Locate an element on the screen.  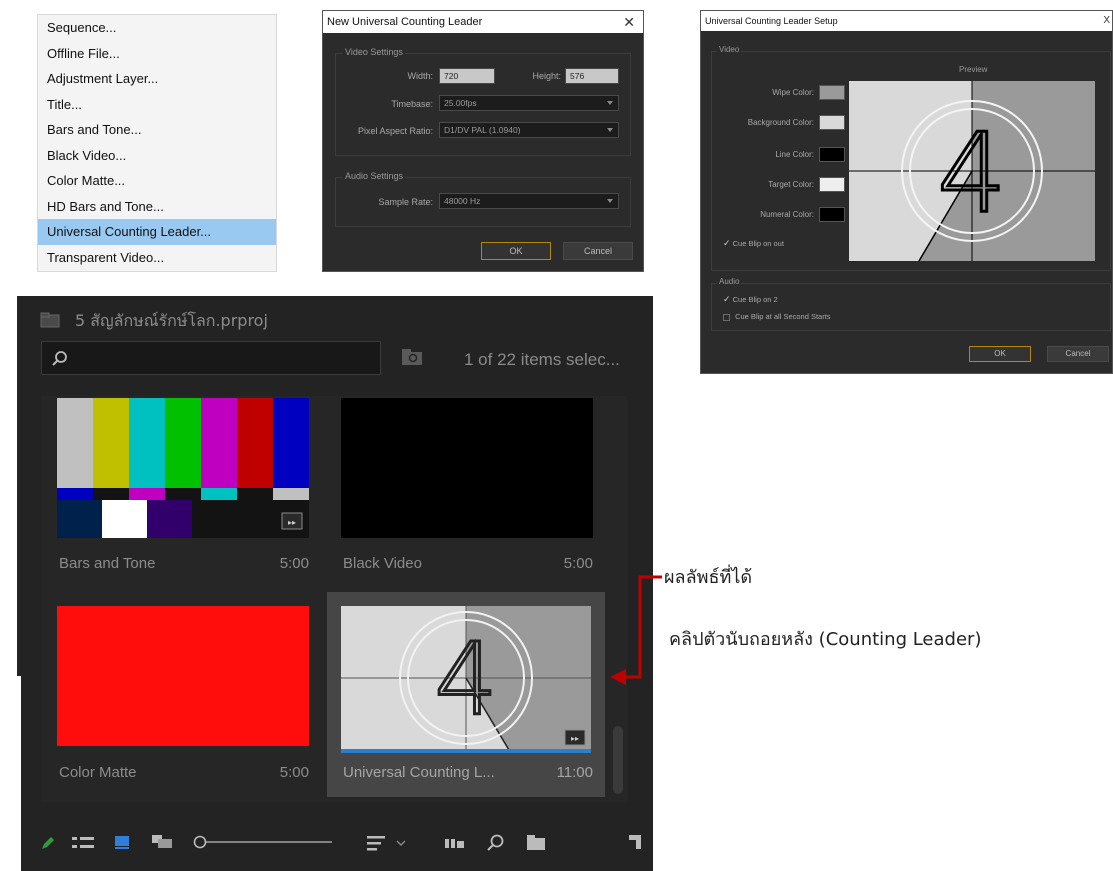
sort-icons-icon is located at coordinates (376, 843).